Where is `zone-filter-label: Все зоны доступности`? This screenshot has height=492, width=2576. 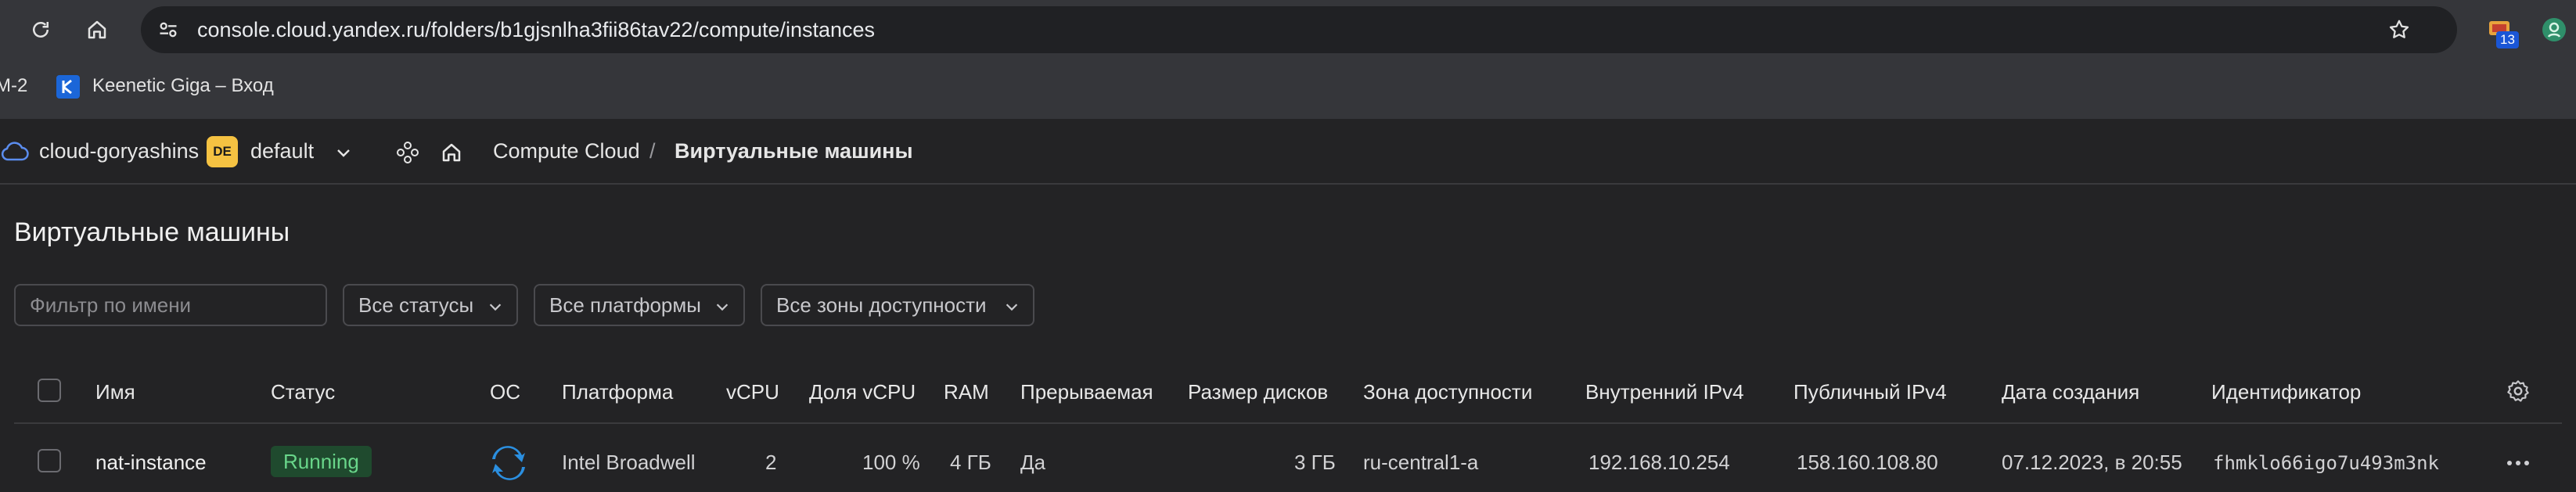
zone-filter-label: Все зоны доступности is located at coordinates (882, 305).